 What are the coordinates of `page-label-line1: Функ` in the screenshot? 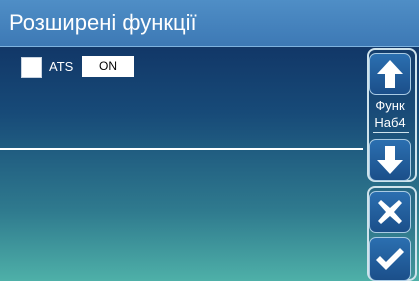 It's located at (390, 105).